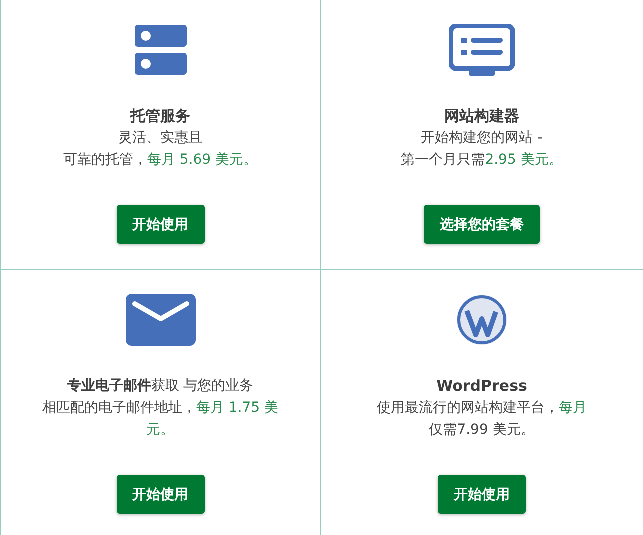 This screenshot has height=535, width=643. What do you see at coordinates (482, 320) in the screenshot?
I see `wordpress-logo-icon` at bounding box center [482, 320].